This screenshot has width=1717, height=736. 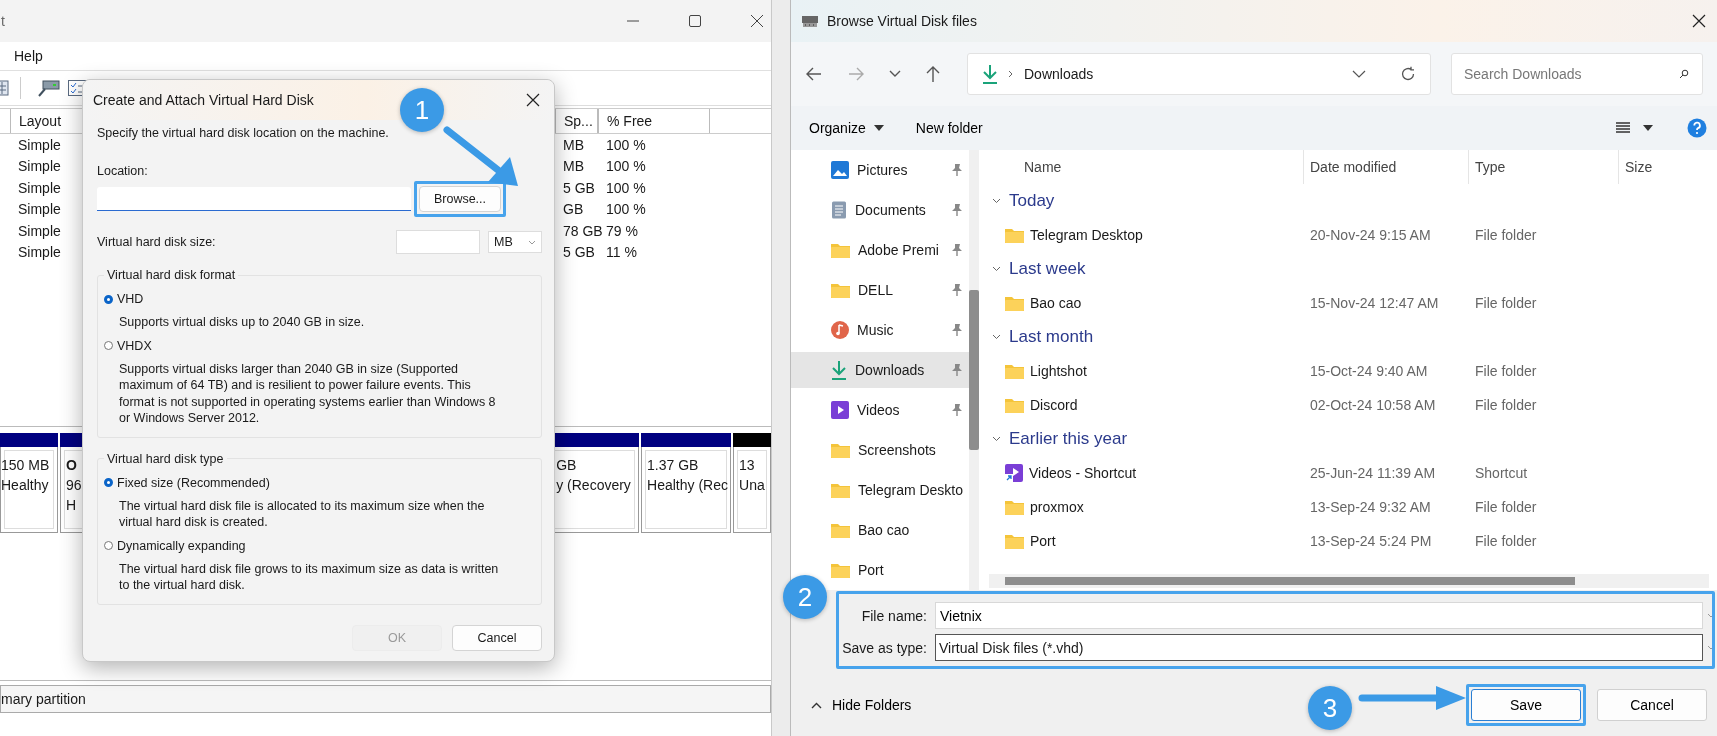 I want to click on file-name-field: Vietnix, so click(x=1319, y=615).